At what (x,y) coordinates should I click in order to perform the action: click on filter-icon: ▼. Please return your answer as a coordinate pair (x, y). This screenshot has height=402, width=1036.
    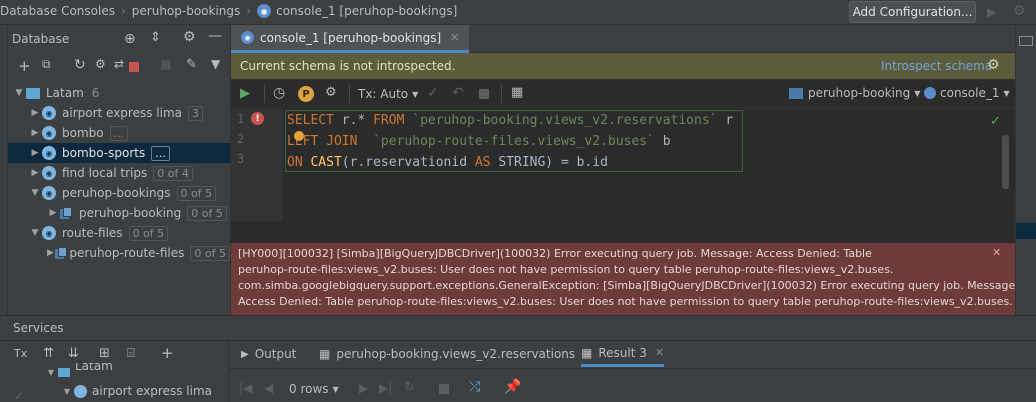
    Looking at the image, I should click on (215, 64).